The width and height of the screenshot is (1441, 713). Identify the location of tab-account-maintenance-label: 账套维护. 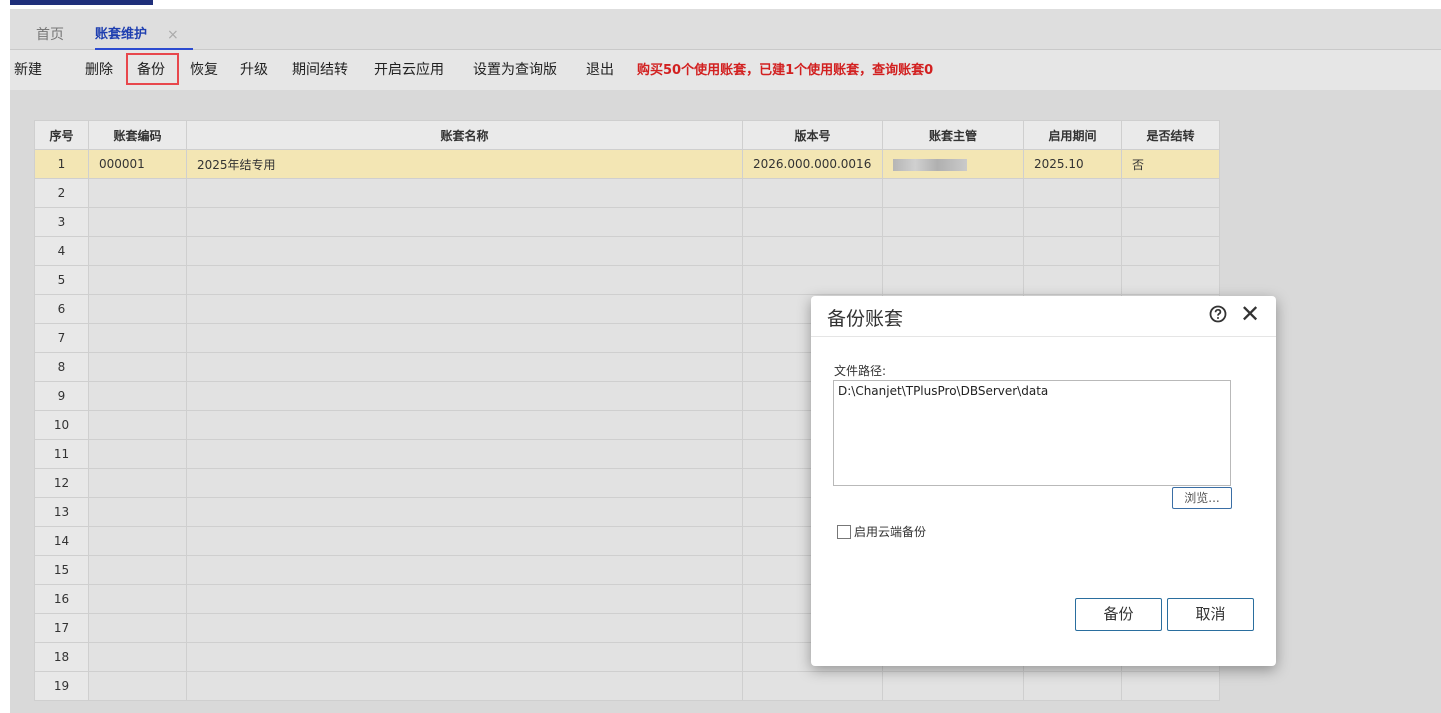
(121, 34).